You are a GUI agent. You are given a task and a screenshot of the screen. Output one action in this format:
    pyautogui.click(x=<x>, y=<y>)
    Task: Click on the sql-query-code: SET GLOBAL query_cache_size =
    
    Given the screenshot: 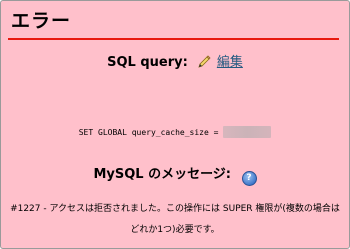 What is the action you would take?
    pyautogui.click(x=175, y=133)
    